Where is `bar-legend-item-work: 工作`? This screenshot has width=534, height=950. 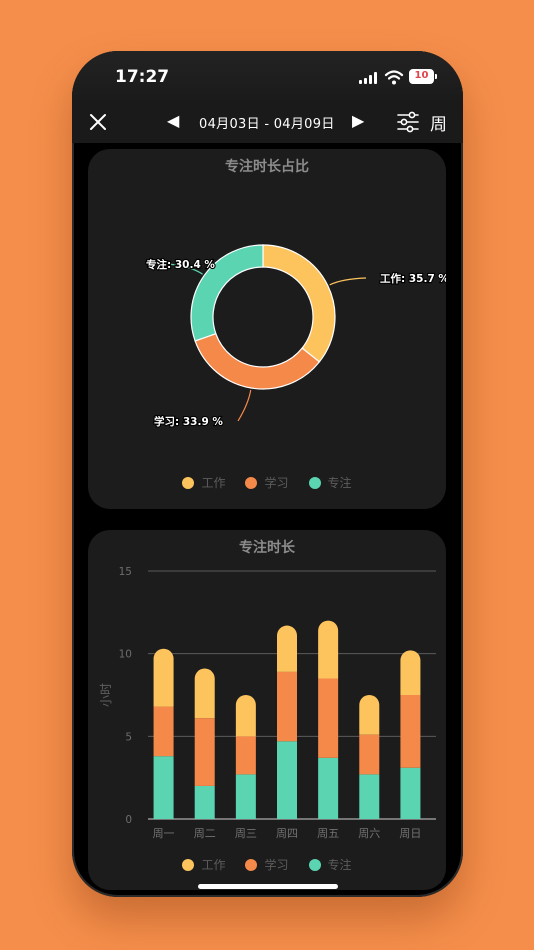 bar-legend-item-work: 工作 is located at coordinates (203, 864).